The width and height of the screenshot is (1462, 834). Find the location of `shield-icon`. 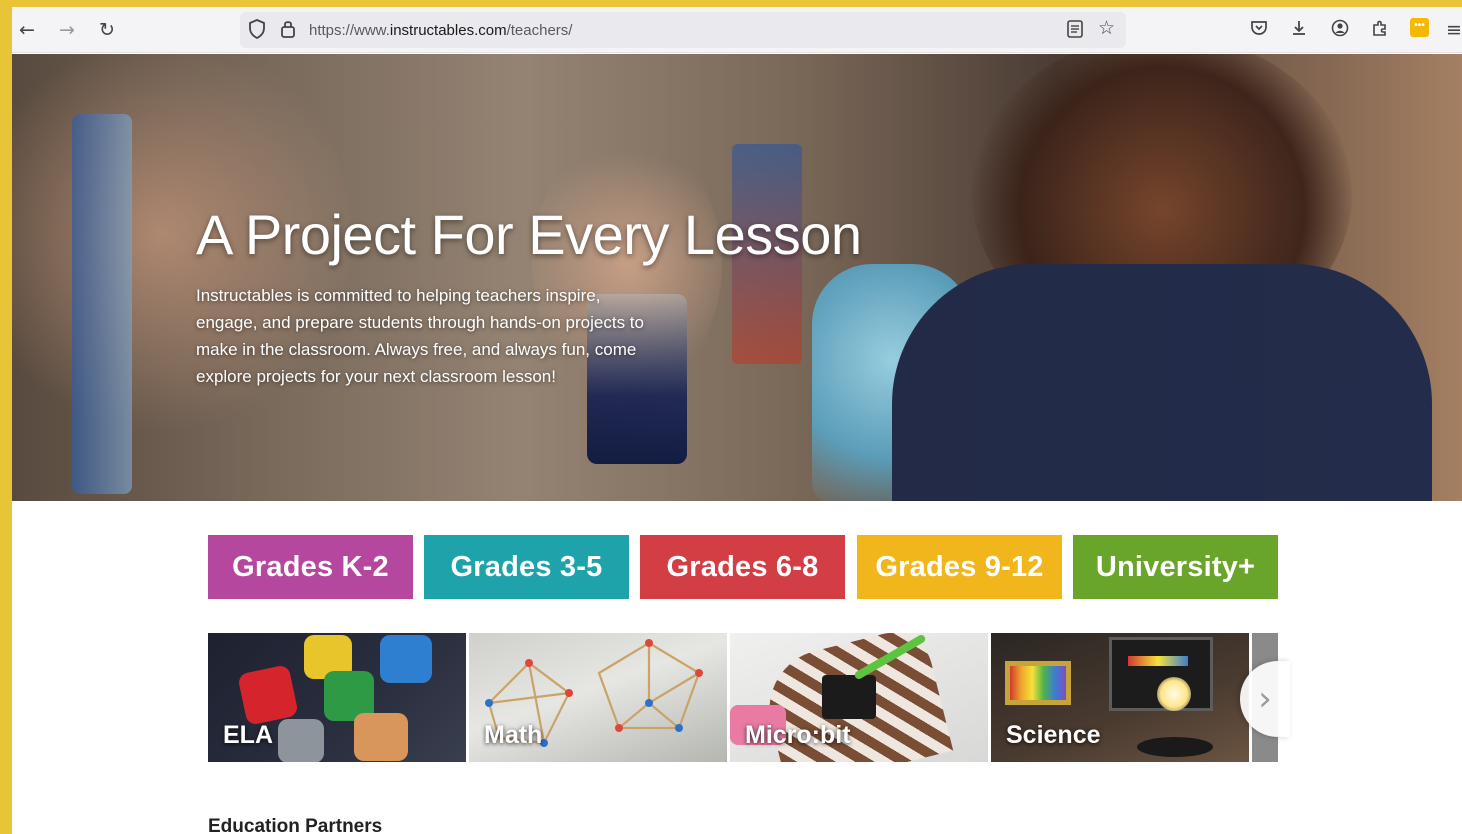

shield-icon is located at coordinates (257, 31).